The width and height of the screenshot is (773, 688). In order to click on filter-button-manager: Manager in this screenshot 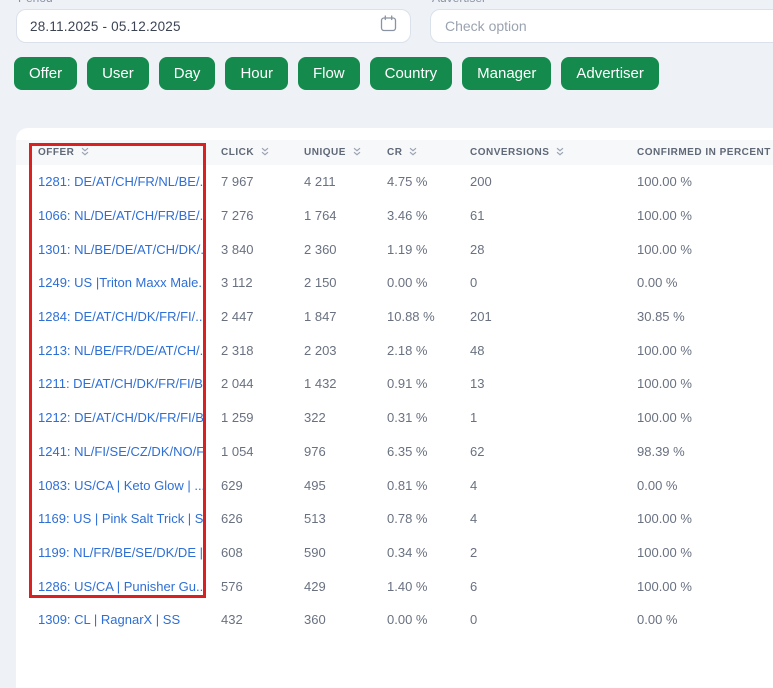, I will do `click(507, 73)`.